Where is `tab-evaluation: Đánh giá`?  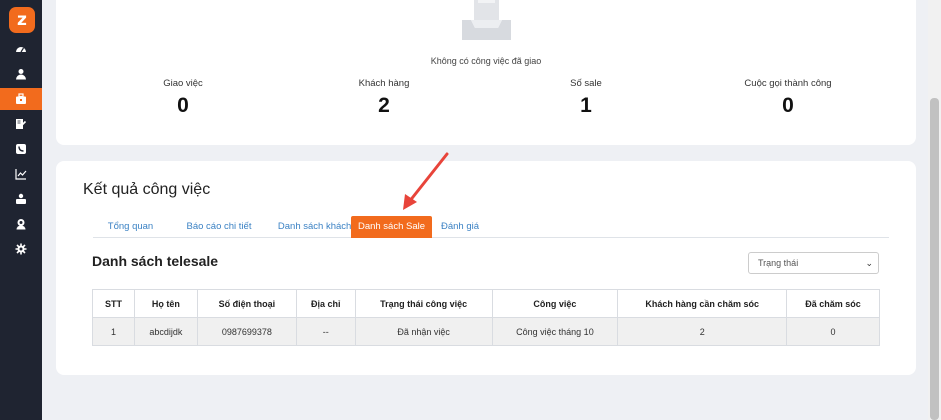
tab-evaluation: Đánh giá is located at coordinates (460, 227).